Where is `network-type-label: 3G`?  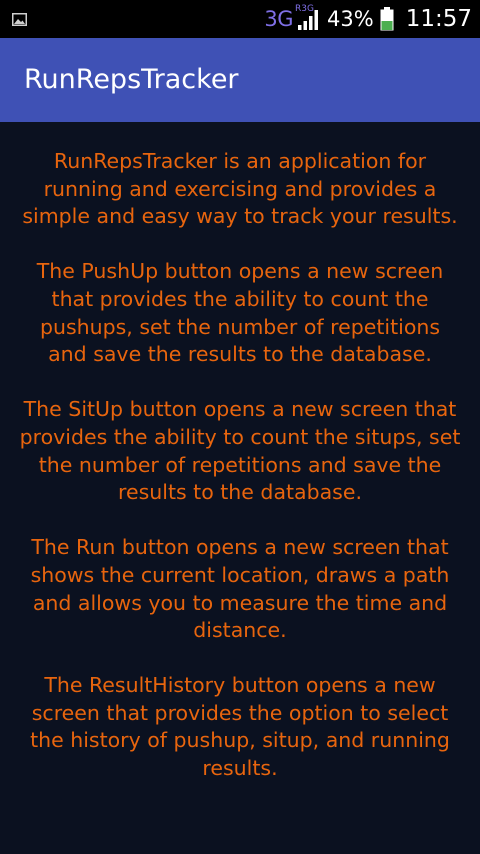
network-type-label: 3G is located at coordinates (279, 19).